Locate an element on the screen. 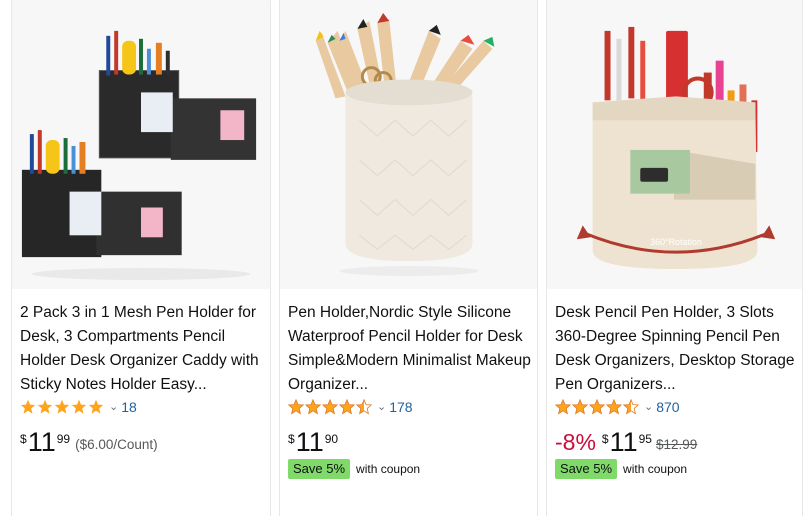  list-price: $12.99 is located at coordinates (676, 444).